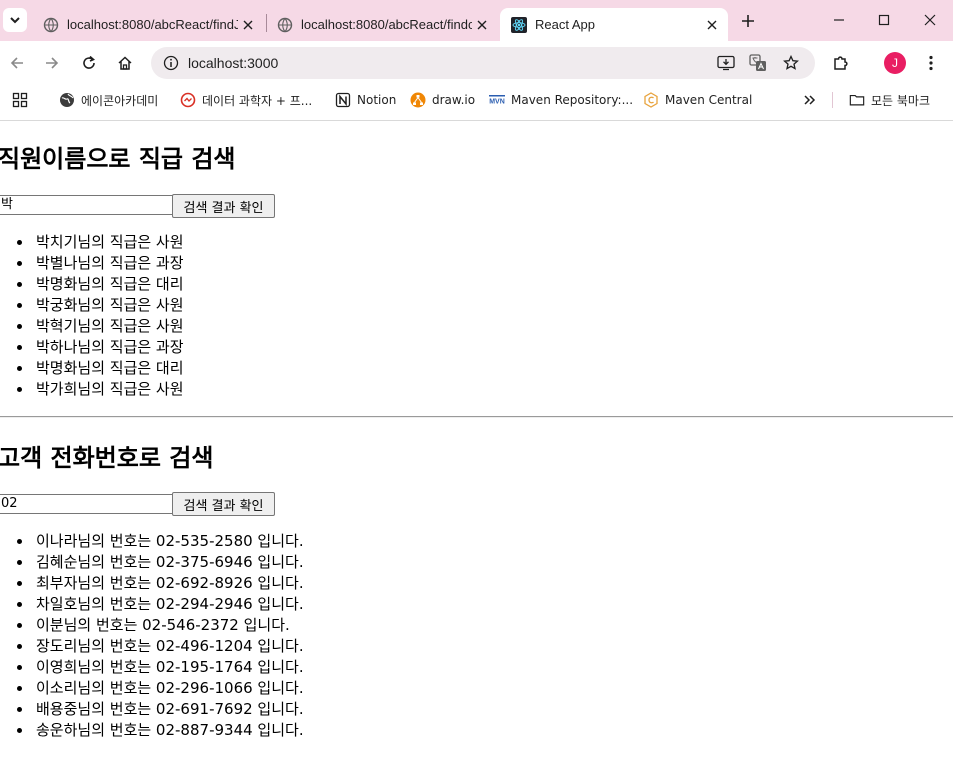  I want to click on tab-title: React App, so click(565, 24).